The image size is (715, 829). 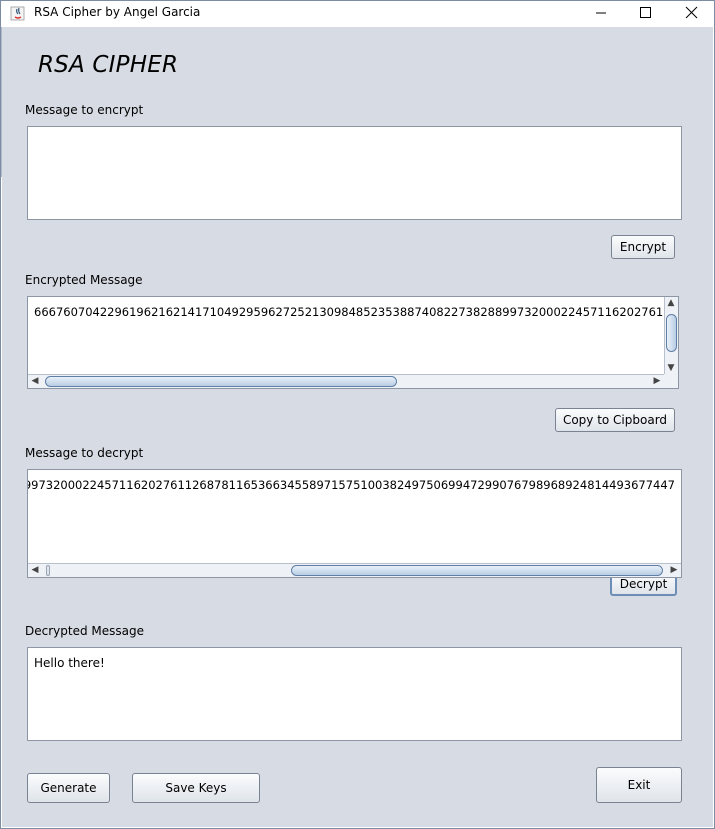 I want to click on encrypt-button: Encrypt, so click(x=643, y=247).